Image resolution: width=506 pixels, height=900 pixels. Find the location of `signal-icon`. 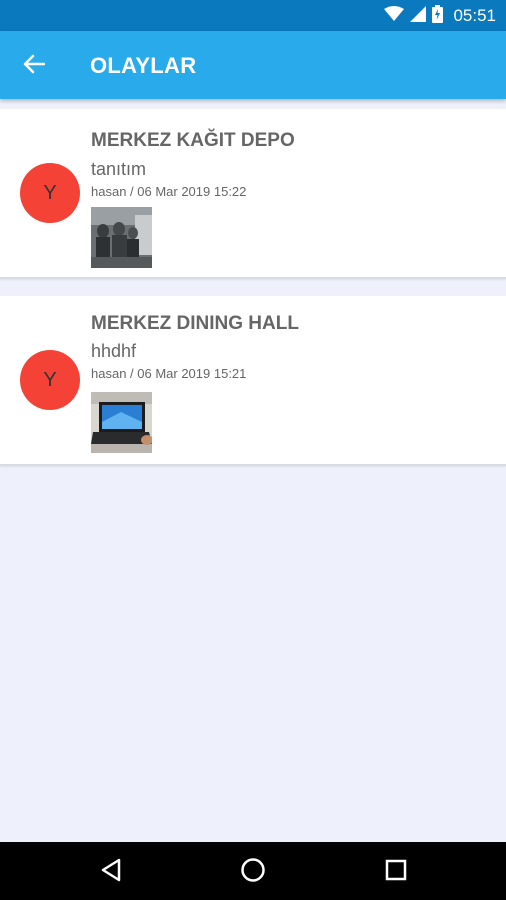

signal-icon is located at coordinates (418, 16).